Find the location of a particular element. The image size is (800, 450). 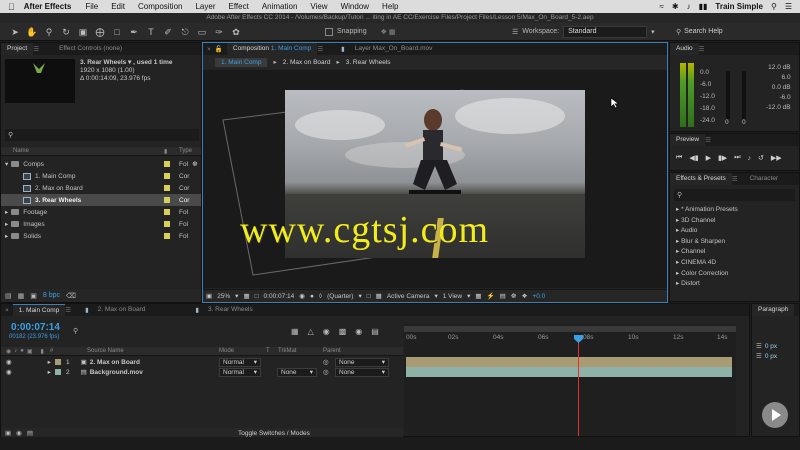

volume-icon: ♪ is located at coordinates (689, 6).